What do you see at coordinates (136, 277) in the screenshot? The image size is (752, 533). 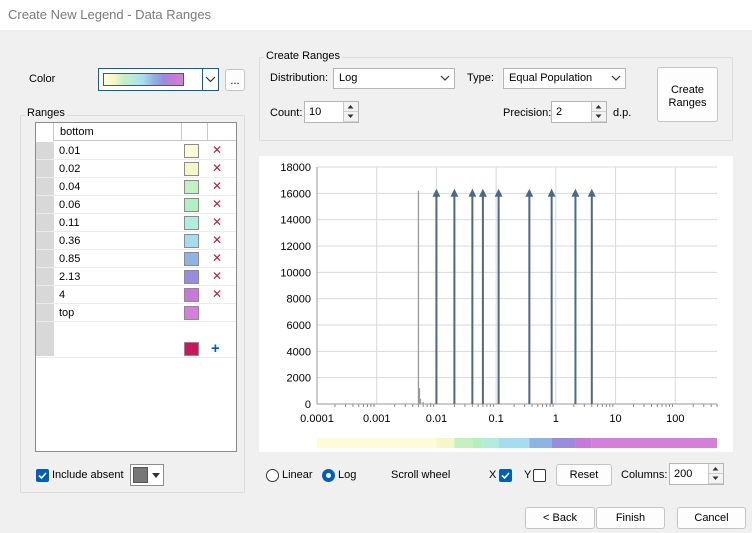 I see `range-row: 2.13 ✕` at bounding box center [136, 277].